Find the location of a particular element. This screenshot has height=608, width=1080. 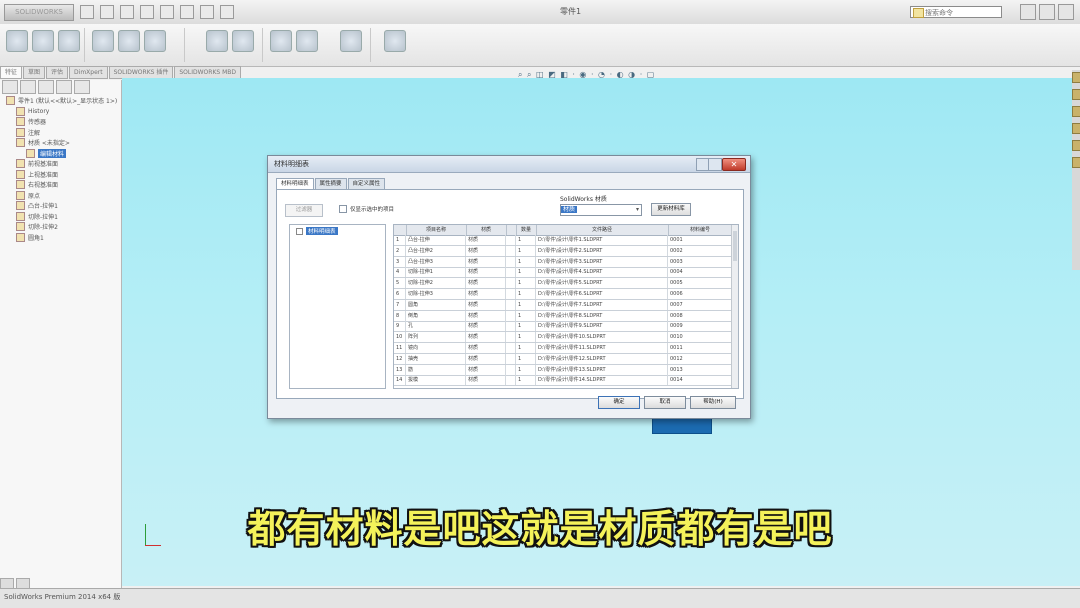

table-cell: 3 is located at coordinates (400, 261).